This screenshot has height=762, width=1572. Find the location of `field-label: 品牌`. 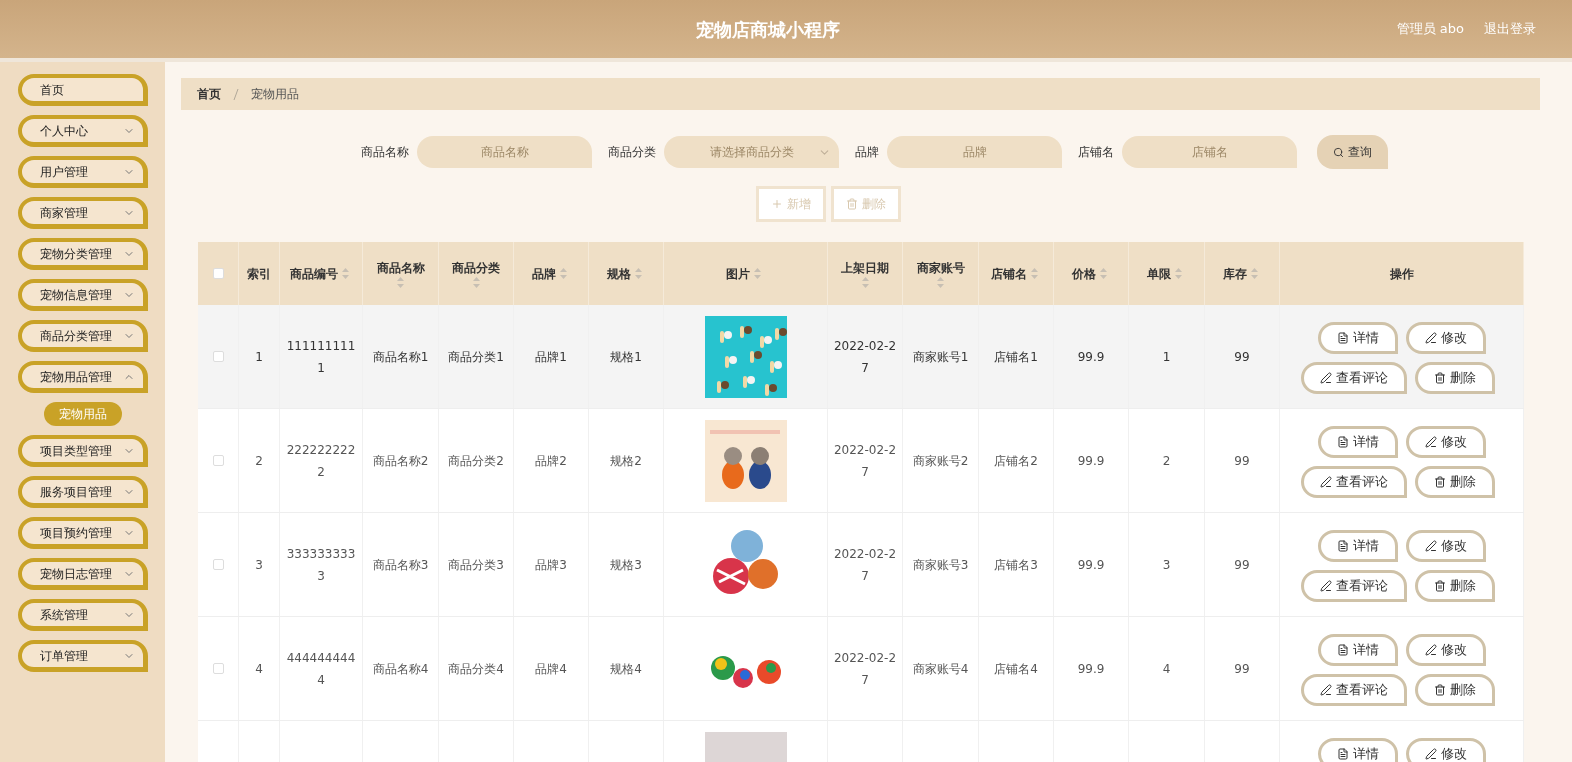

field-label: 品牌 is located at coordinates (867, 152).